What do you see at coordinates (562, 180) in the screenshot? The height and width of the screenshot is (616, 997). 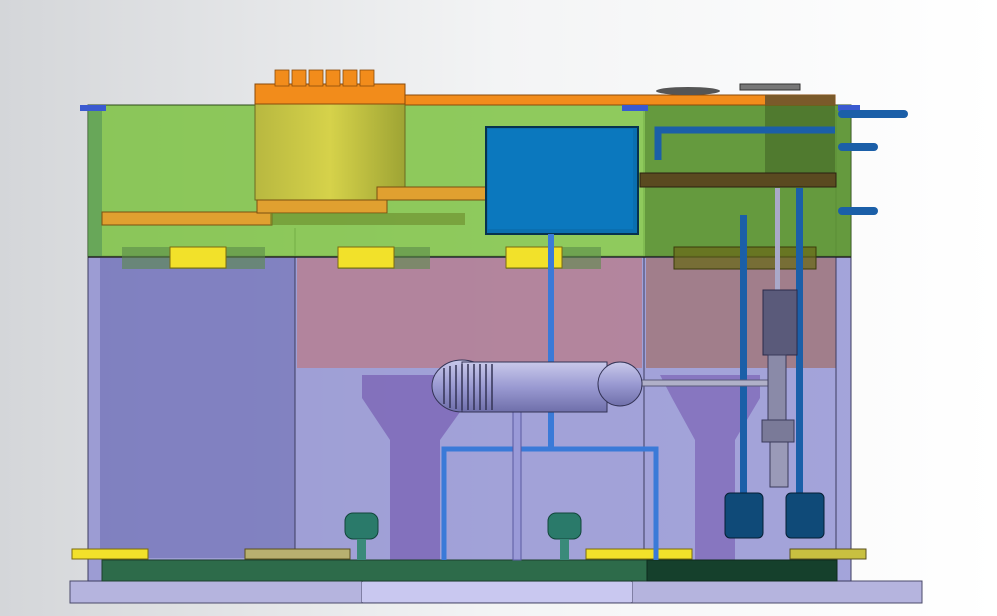 I see `control-box` at bounding box center [562, 180].